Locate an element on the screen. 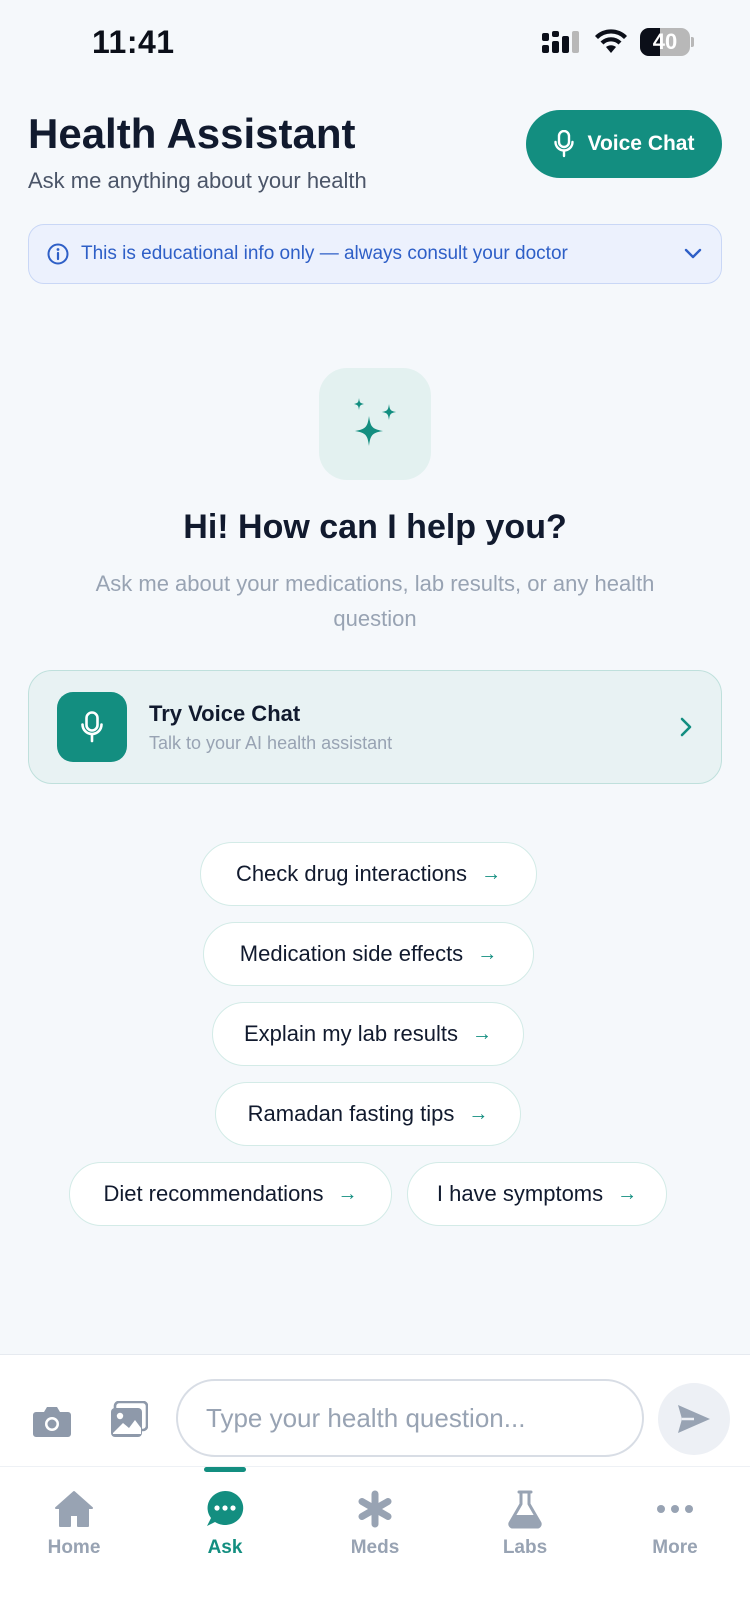 The image size is (750, 1622). flask-icon is located at coordinates (525, 1509).